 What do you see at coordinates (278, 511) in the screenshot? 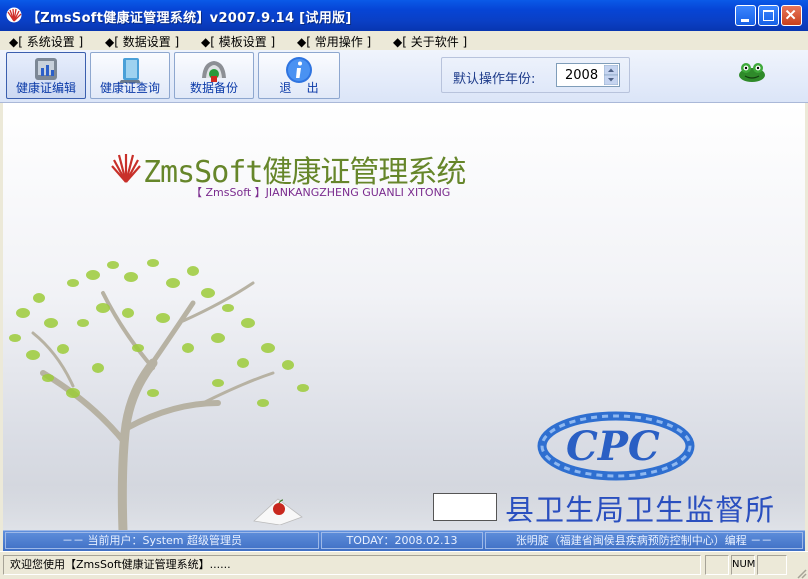
I see `apple-badge-icon` at bounding box center [278, 511].